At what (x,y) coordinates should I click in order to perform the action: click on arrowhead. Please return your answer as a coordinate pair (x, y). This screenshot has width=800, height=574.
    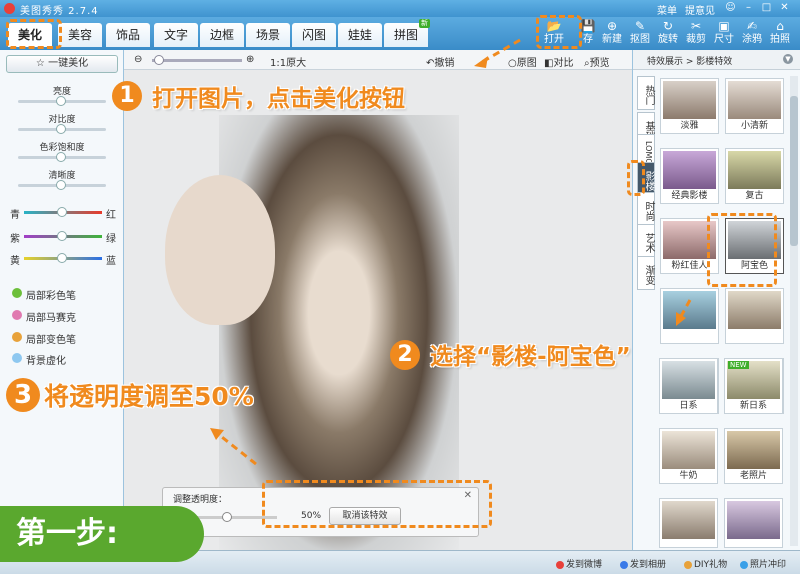
    Looking at the image, I should click on (481, 62).